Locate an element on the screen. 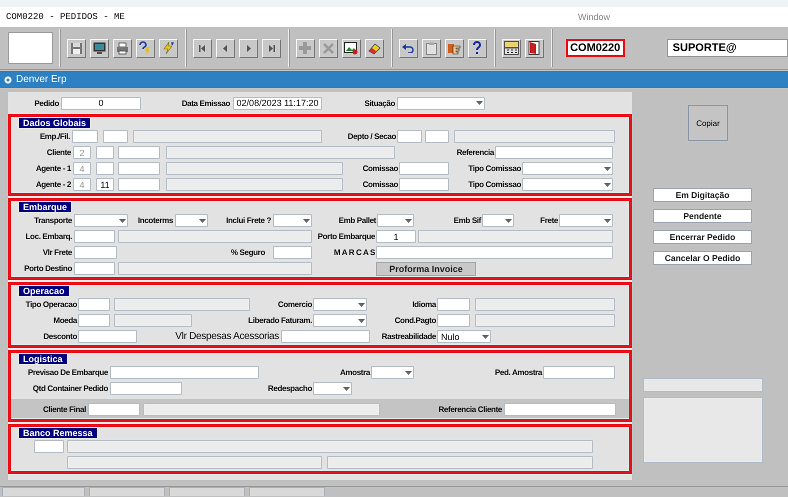  proforma-invoice-button: Proforma Invoice is located at coordinates (426, 269).